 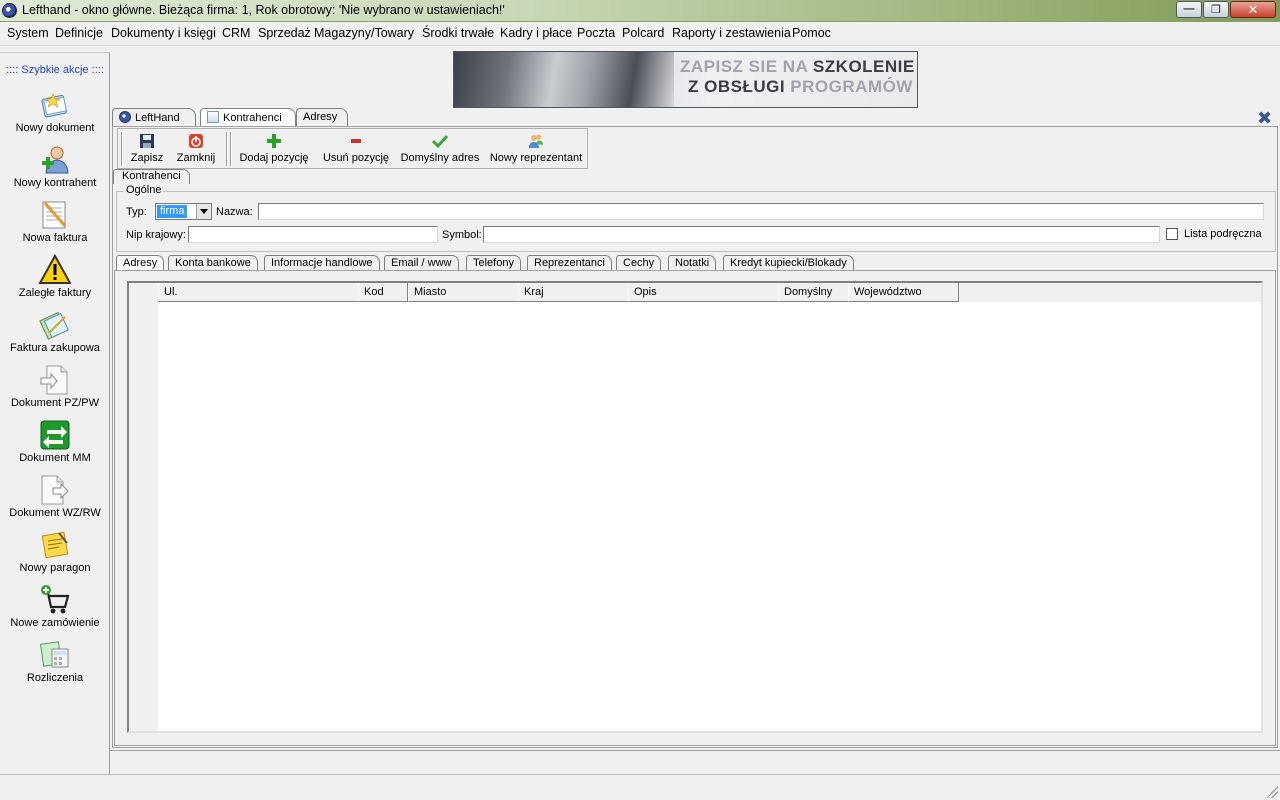 What do you see at coordinates (55, 490) in the screenshot?
I see `document-out-icon` at bounding box center [55, 490].